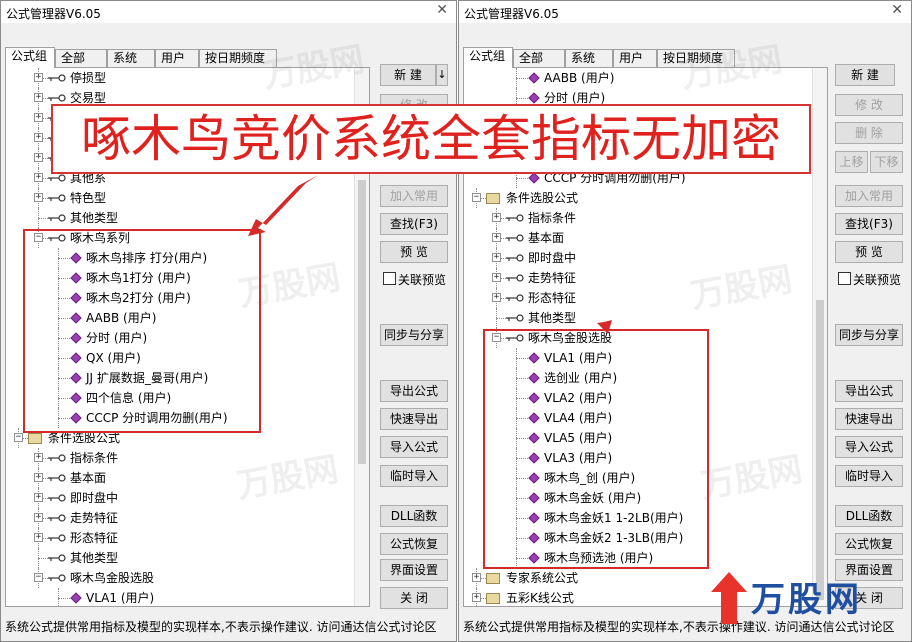 This screenshot has height=642, width=912. I want to click on site-logo: 万股网, so click(792, 598).